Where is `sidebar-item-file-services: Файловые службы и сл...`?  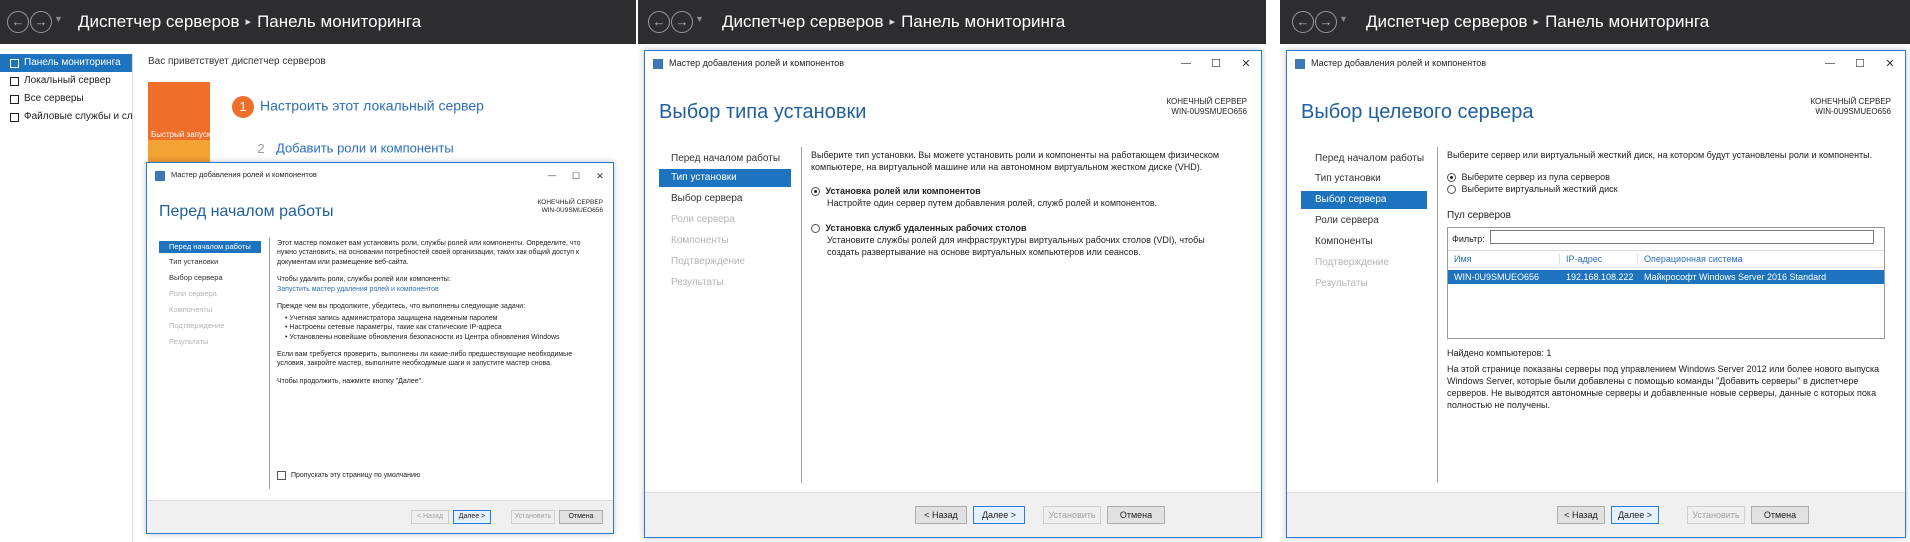
sidebar-item-file-services: Файловые службы и сл... is located at coordinates (66, 117).